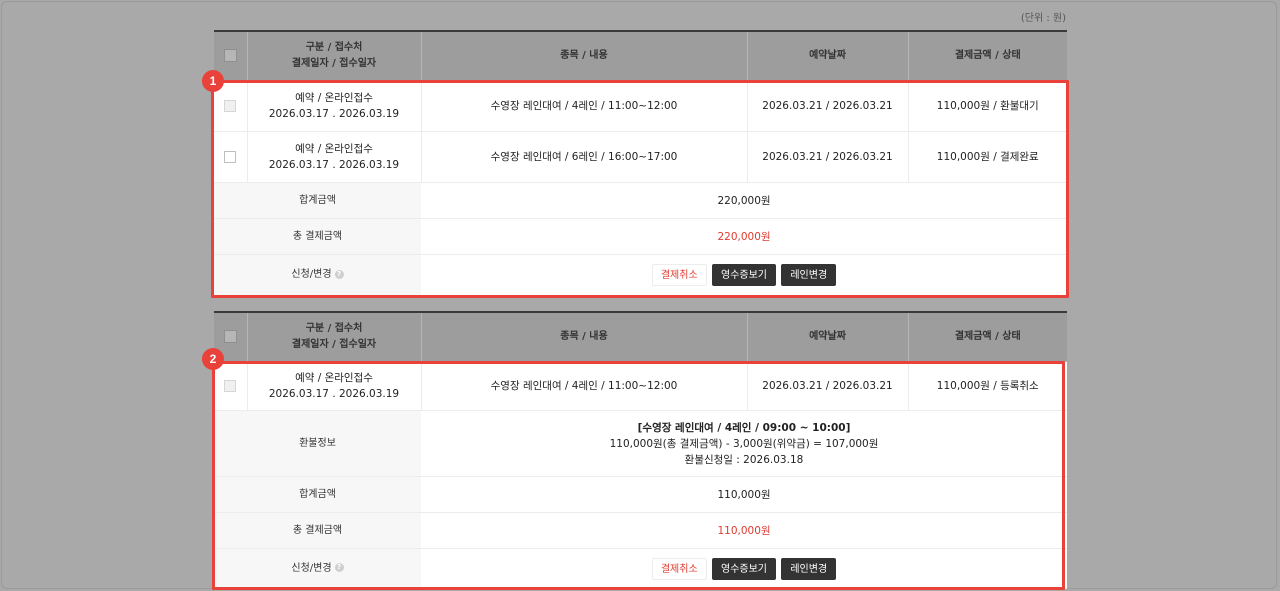 This screenshot has height=591, width=1280. What do you see at coordinates (987, 157) in the screenshot?
I see `row-amount-status: 110,000원 / 결제완료` at bounding box center [987, 157].